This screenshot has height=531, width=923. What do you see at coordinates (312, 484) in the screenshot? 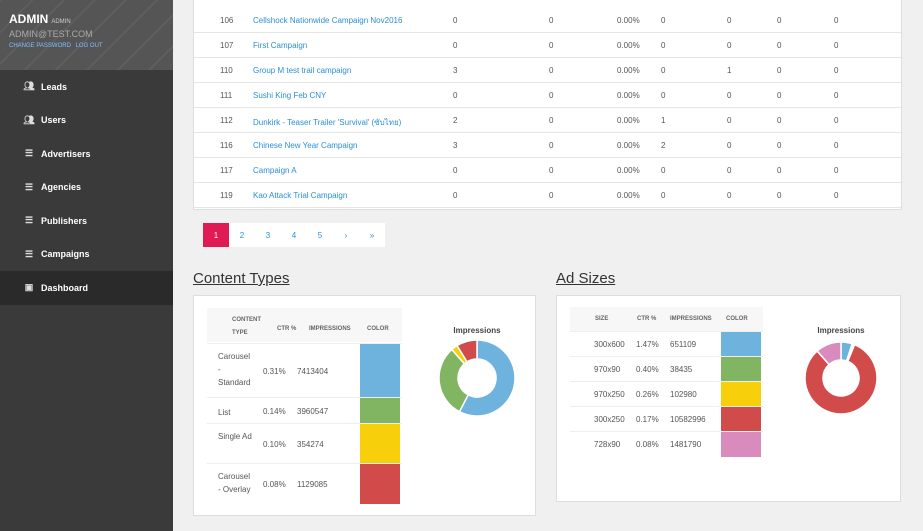
I see `impressions-value: 1129085` at bounding box center [312, 484].